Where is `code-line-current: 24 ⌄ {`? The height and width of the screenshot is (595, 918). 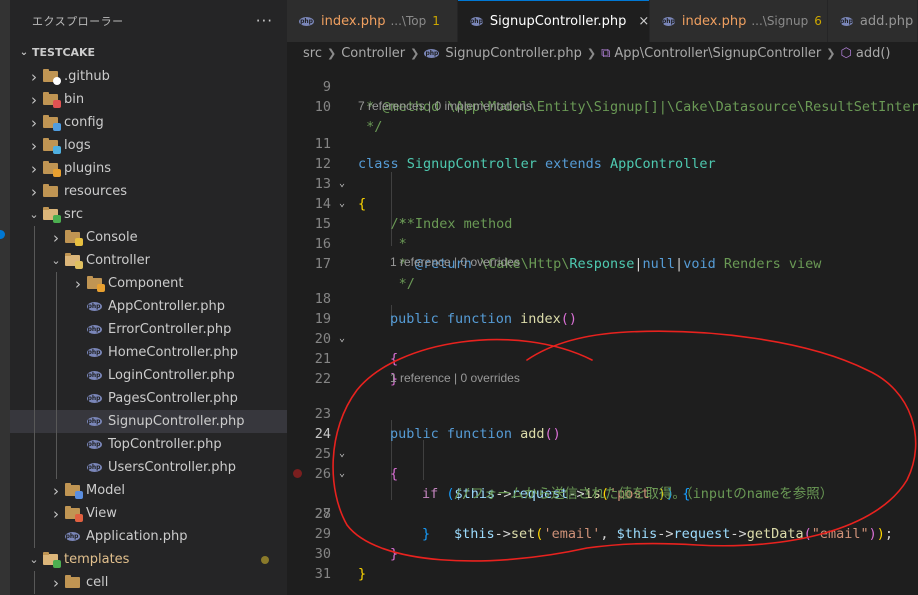 code-line-current: 24 ⌄ { is located at coordinates (602, 443).